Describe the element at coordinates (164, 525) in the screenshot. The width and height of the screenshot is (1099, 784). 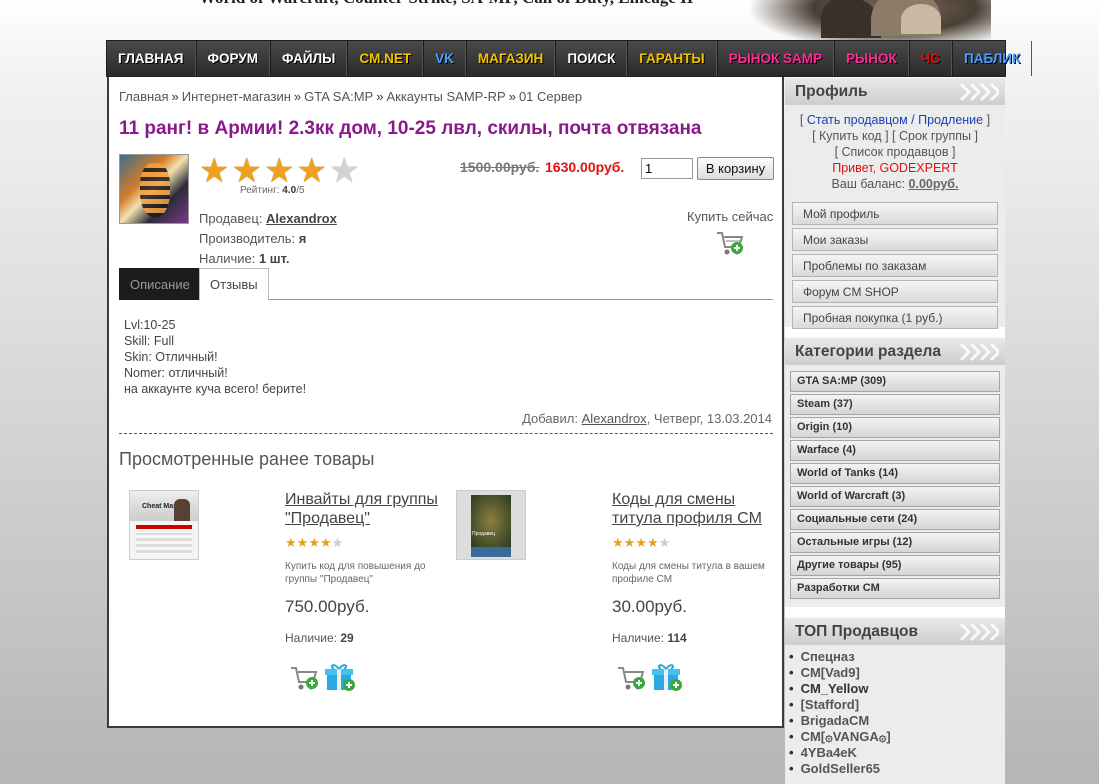
I see `viewed-product-thumb: Cheat Master` at that location.